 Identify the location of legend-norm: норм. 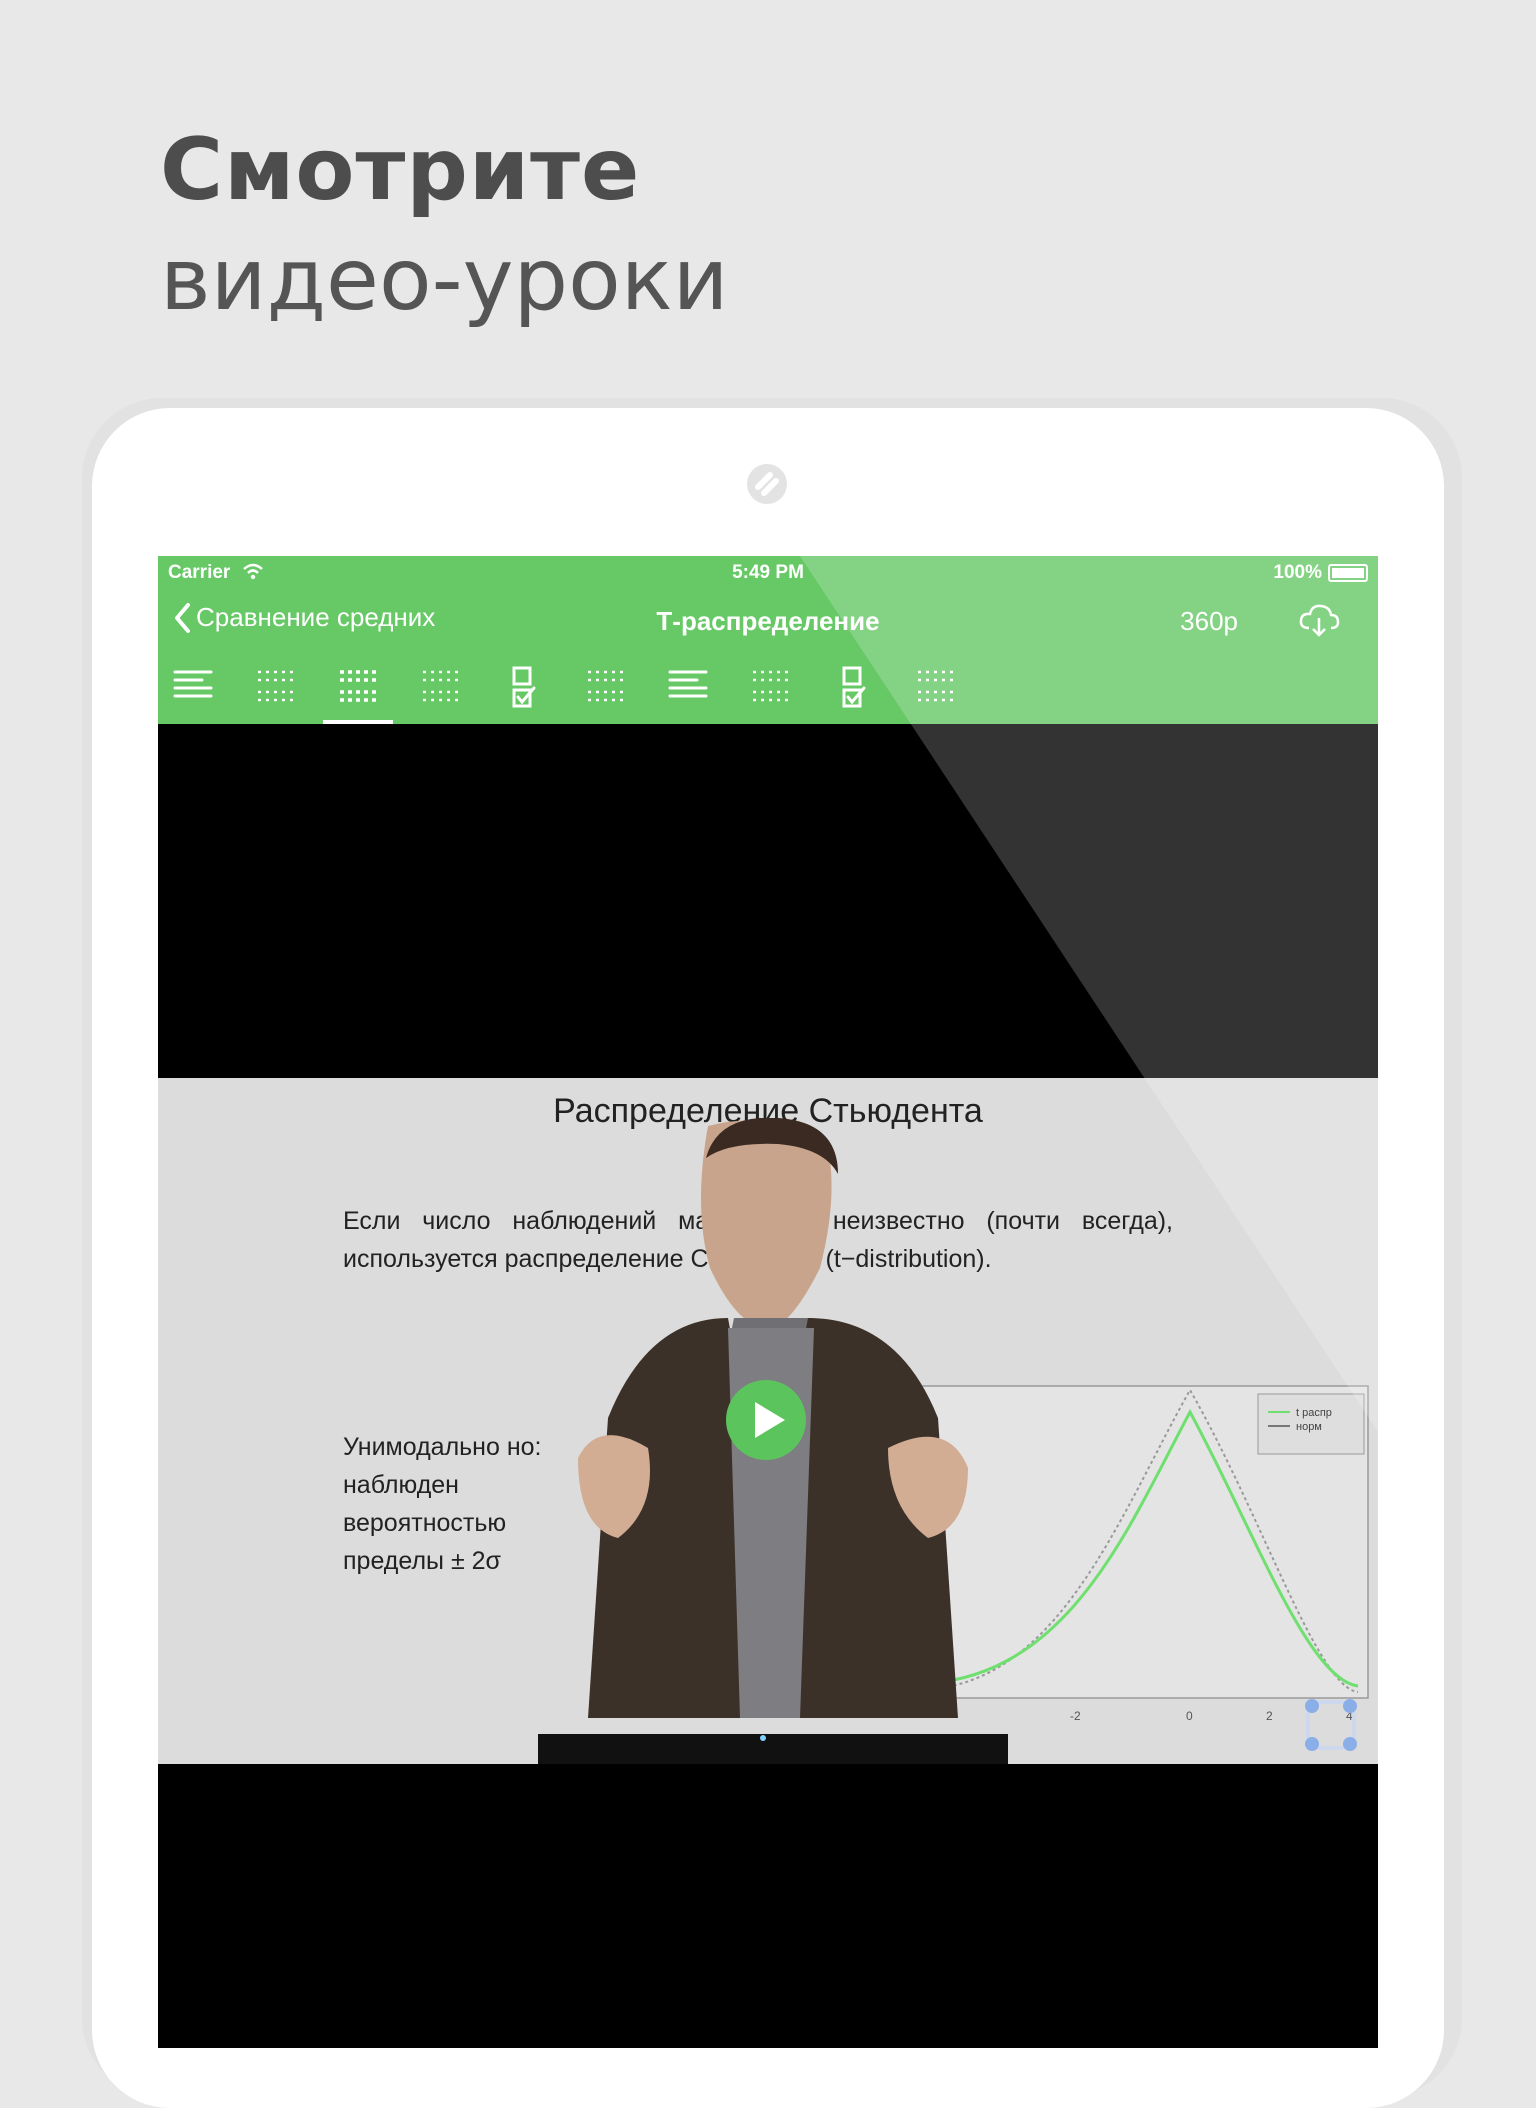
(1309, 1427).